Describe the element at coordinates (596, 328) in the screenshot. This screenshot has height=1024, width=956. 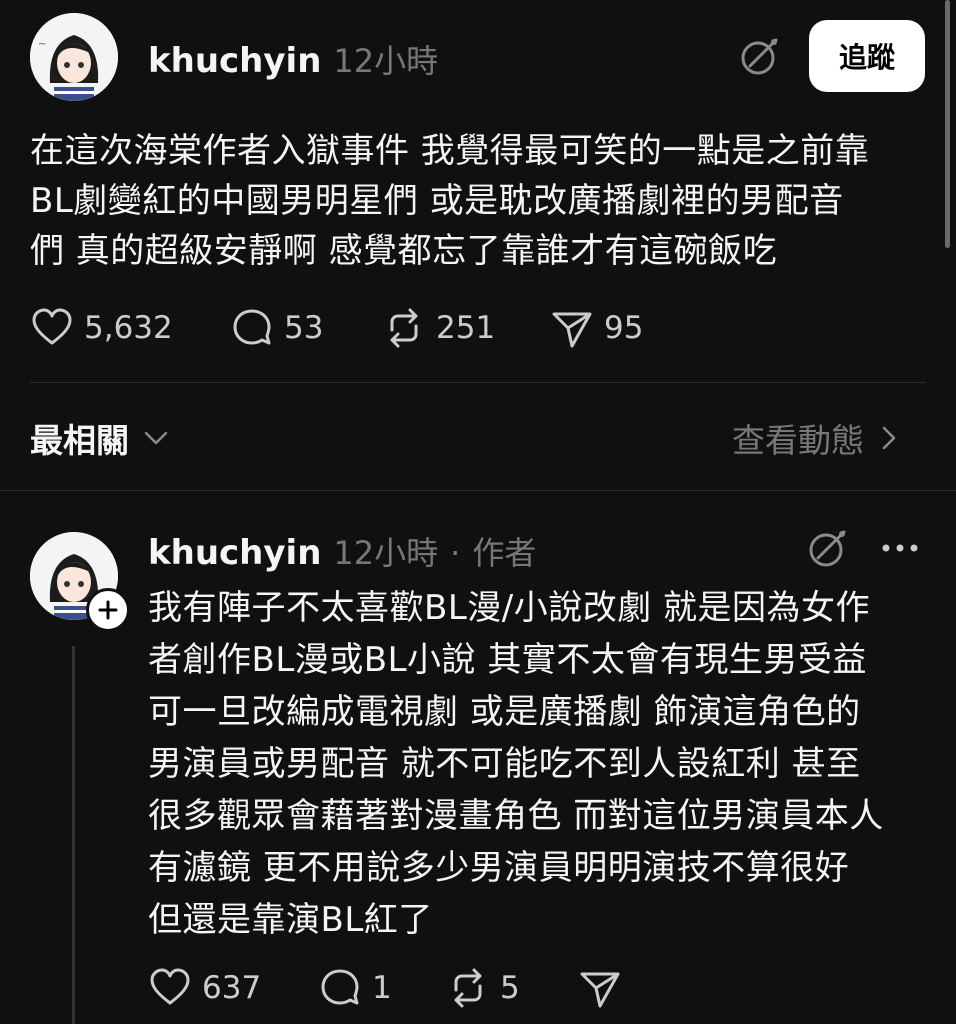
I see `share-button: 95` at that location.